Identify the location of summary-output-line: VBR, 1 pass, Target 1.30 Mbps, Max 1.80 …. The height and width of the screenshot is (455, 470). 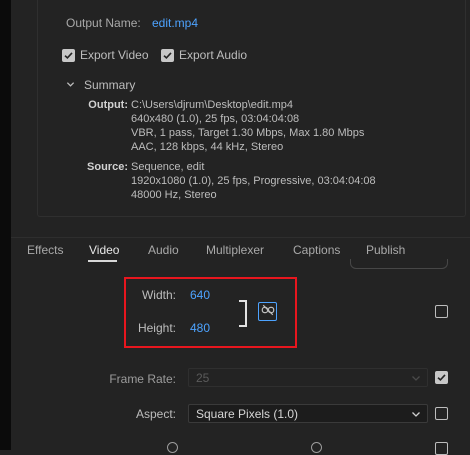
(248, 133).